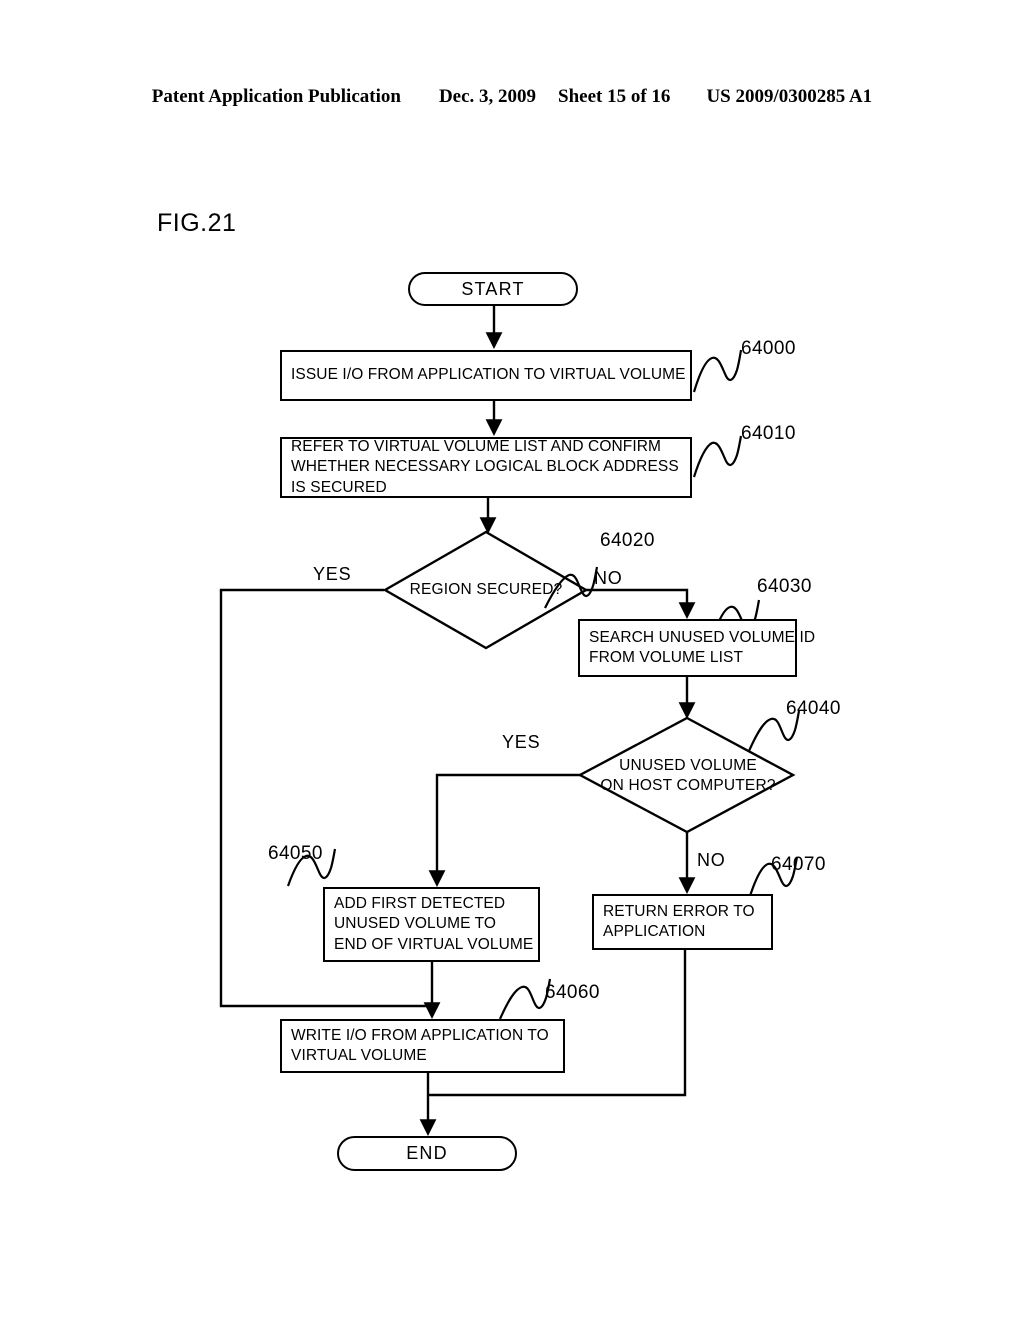 This screenshot has width=1024, height=1320. I want to click on process-64060-line-2: VIRTUAL VOLUME, so click(359, 1055).